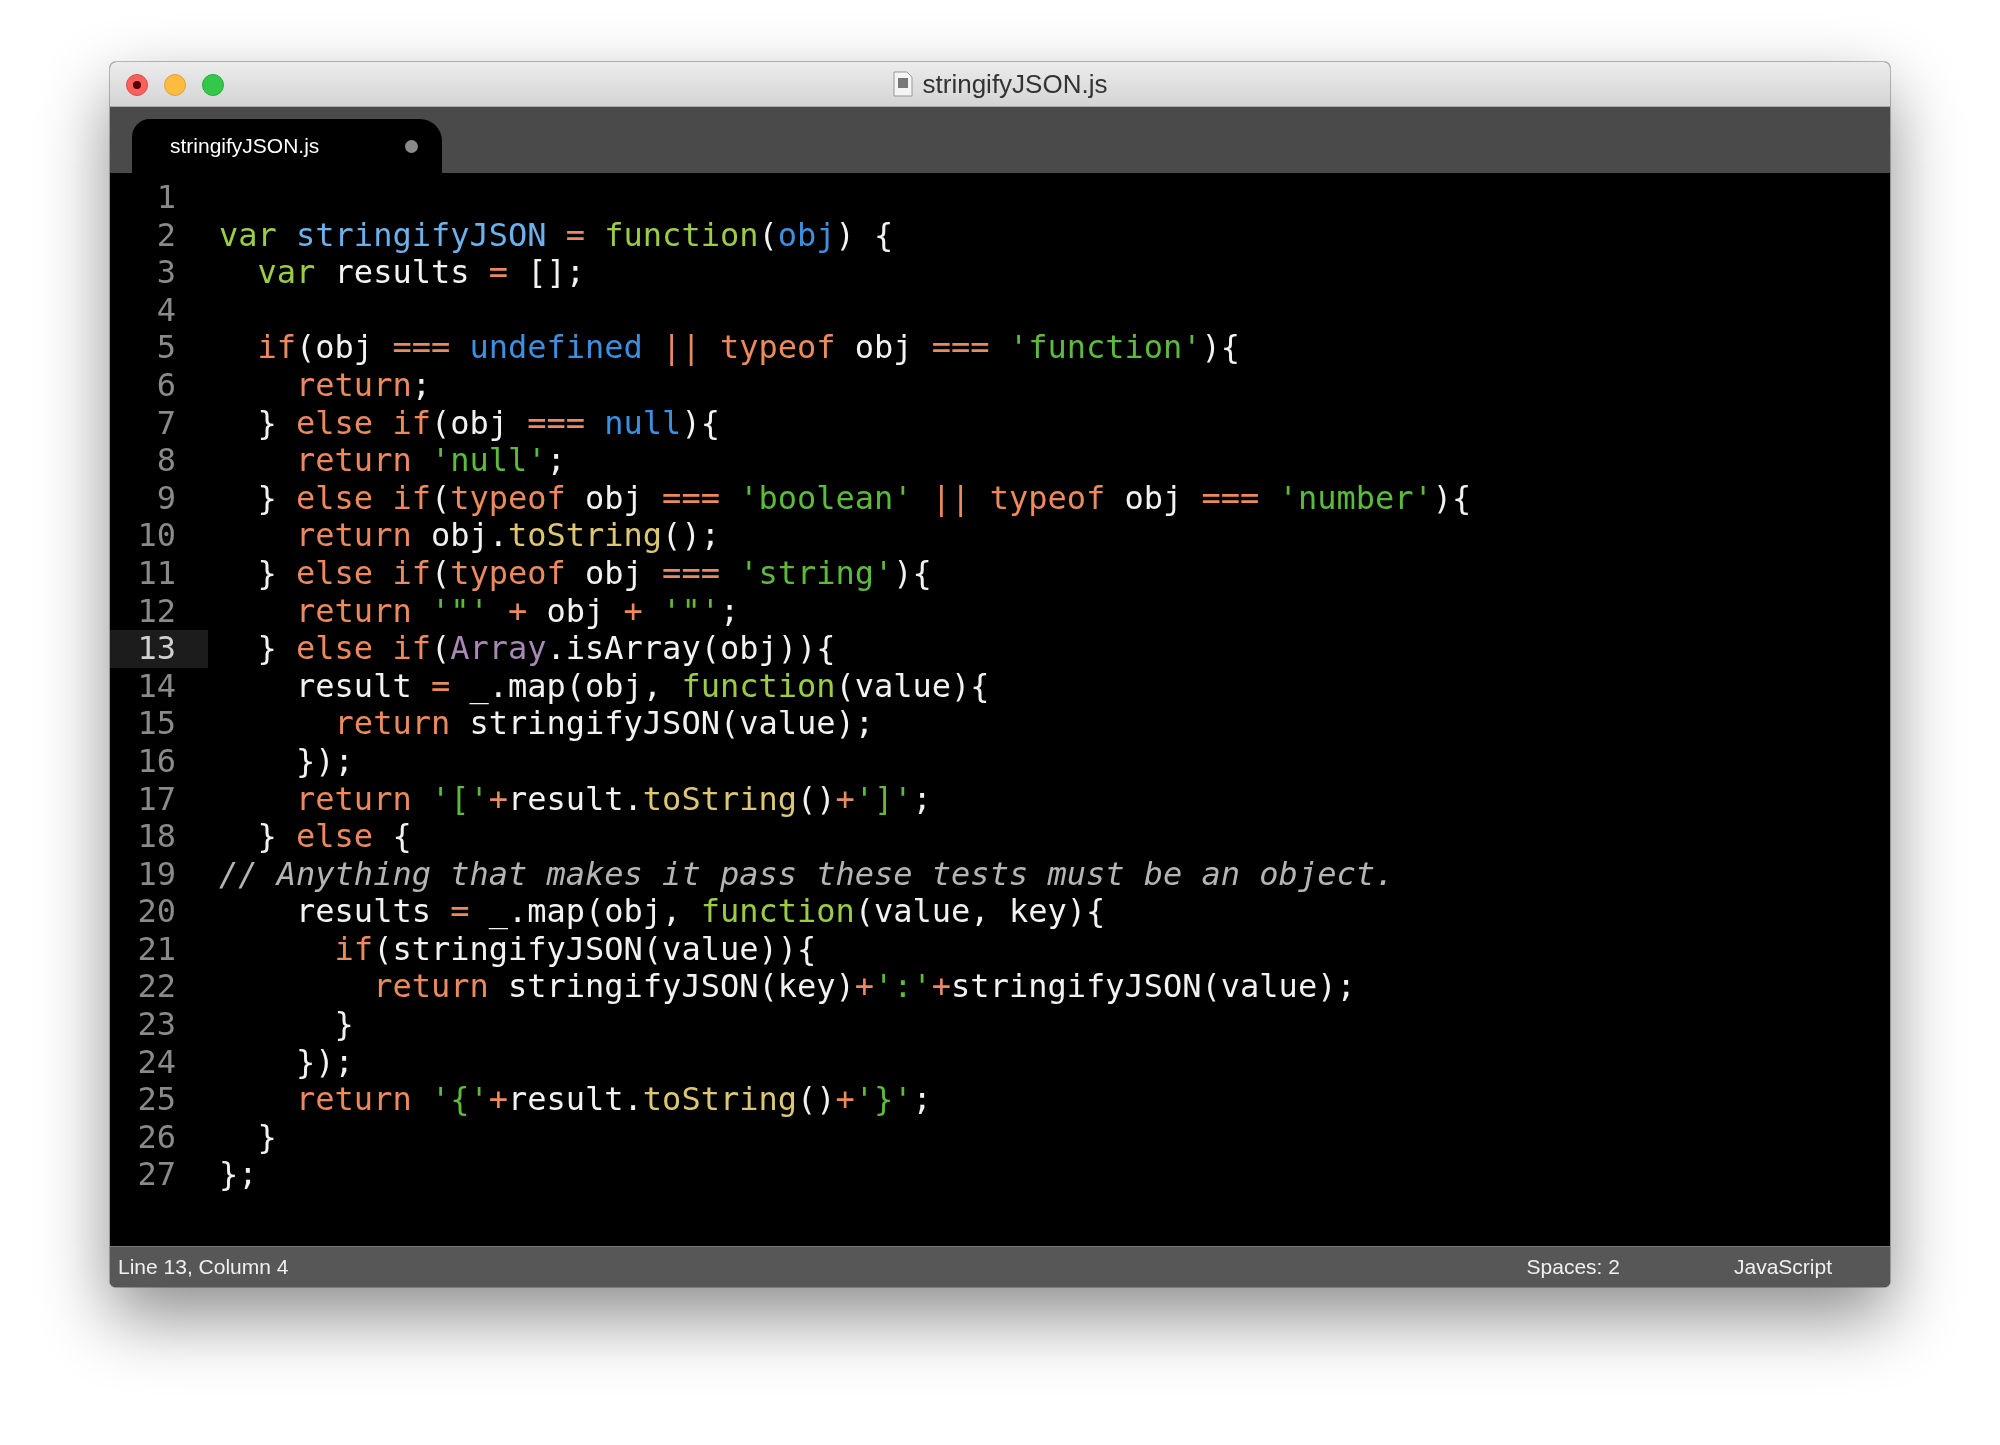 The width and height of the screenshot is (2000, 1445). Describe the element at coordinates (156, 1025) in the screenshot. I see `line-number: 23` at that location.